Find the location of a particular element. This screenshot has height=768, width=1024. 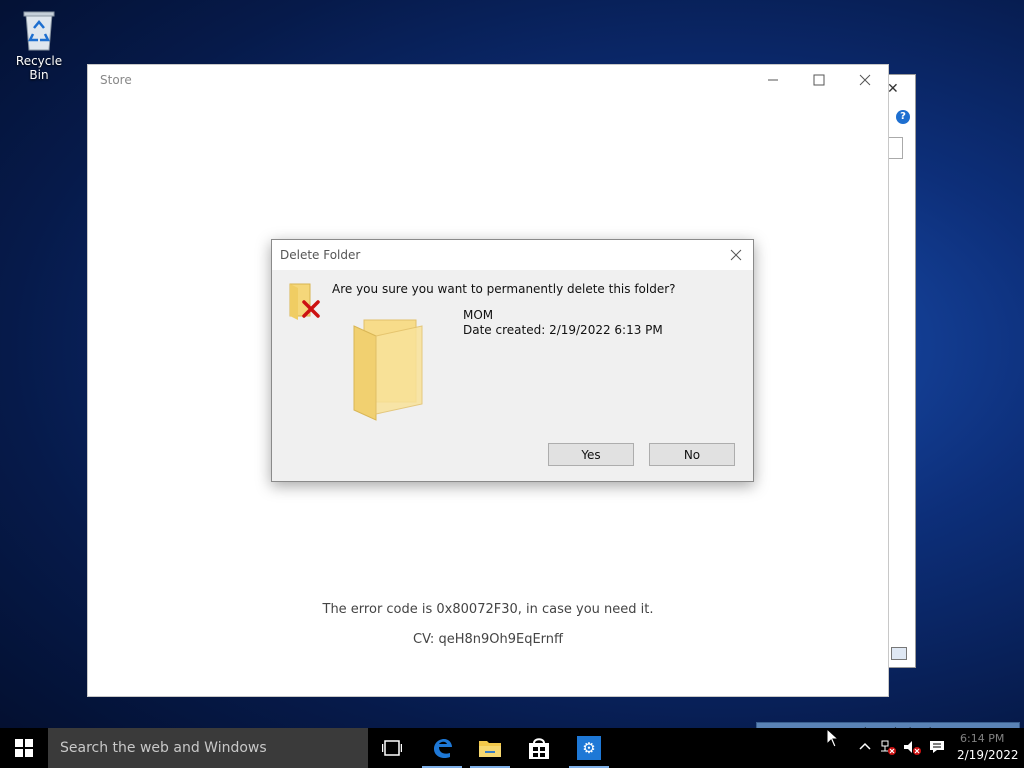

task-view-button is located at coordinates (392, 748).